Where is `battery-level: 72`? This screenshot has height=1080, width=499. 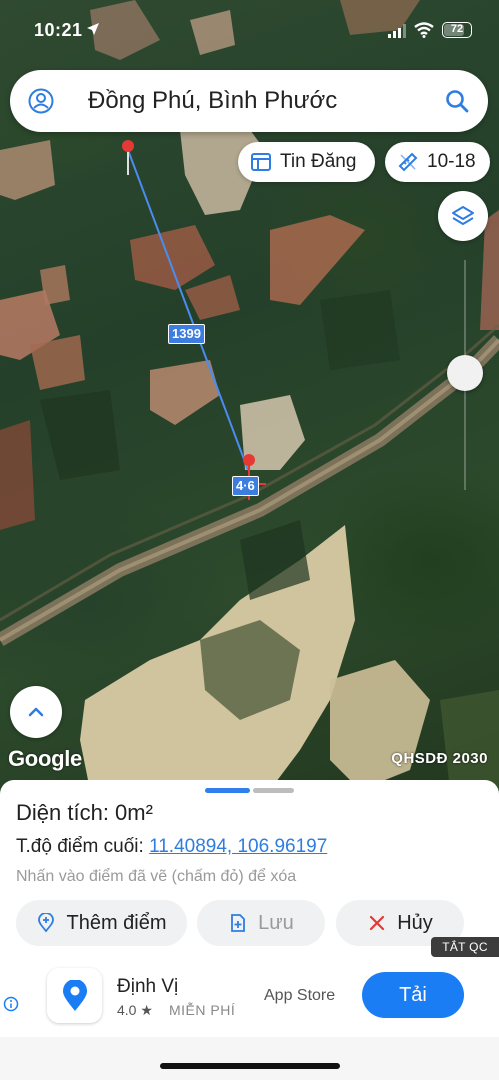 battery-level: 72 is located at coordinates (457, 29).